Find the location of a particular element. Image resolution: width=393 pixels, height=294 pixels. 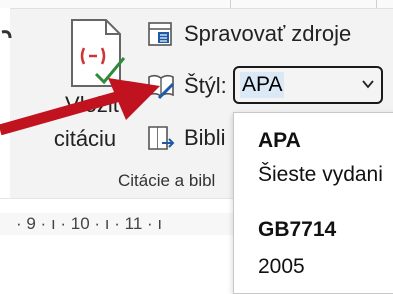

ribbon-top-strip is located at coordinates (196, 4).